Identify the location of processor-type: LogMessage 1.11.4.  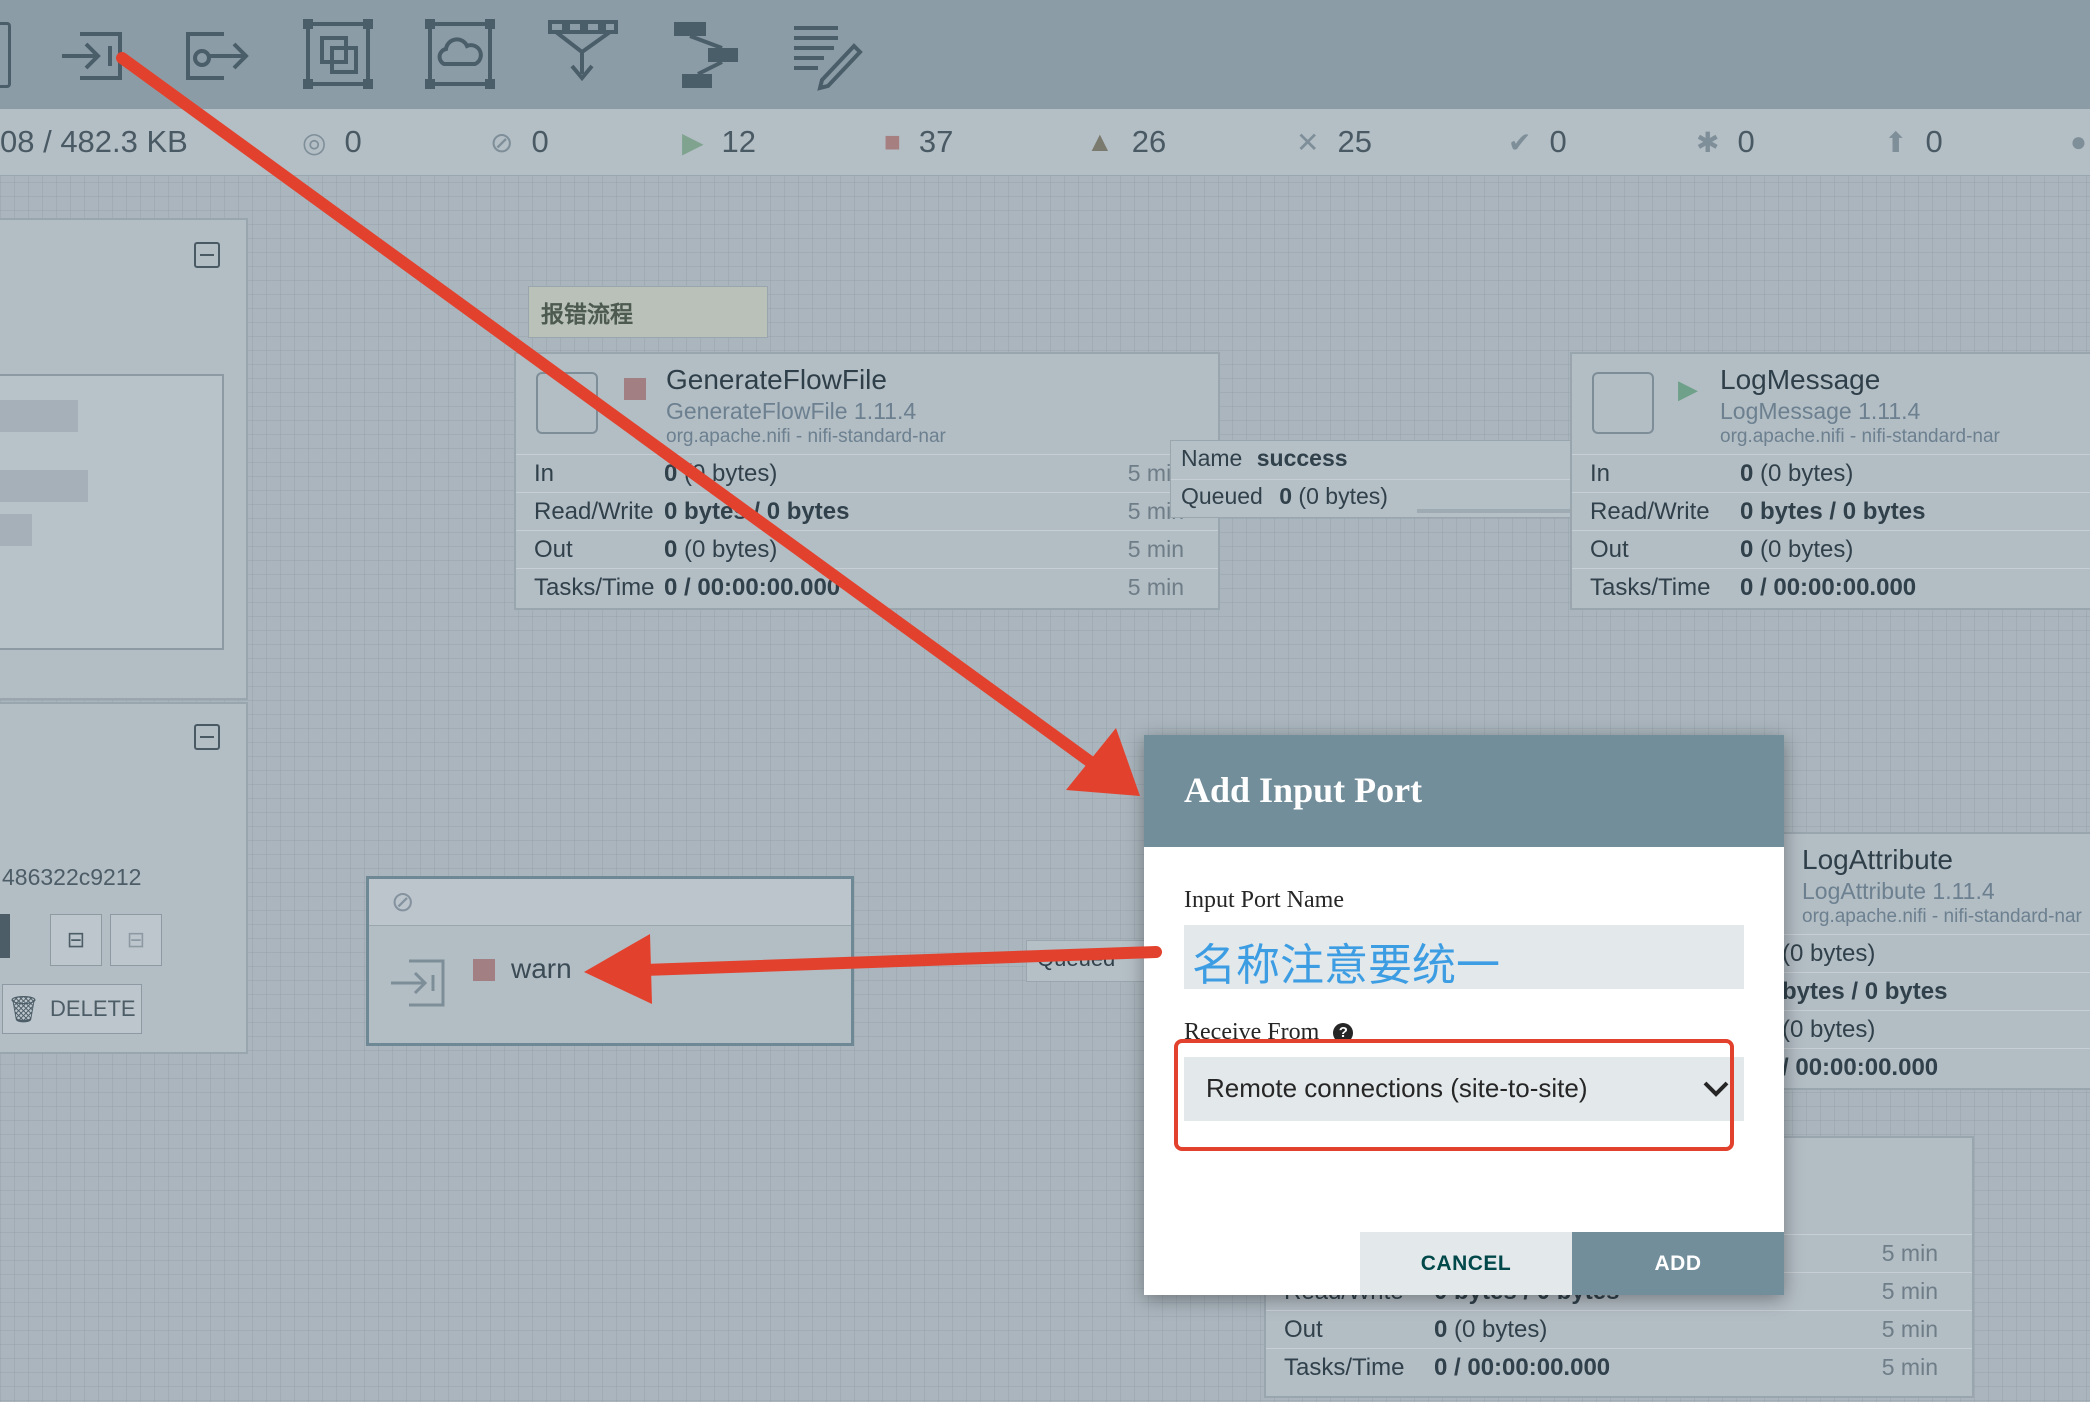
(1820, 411).